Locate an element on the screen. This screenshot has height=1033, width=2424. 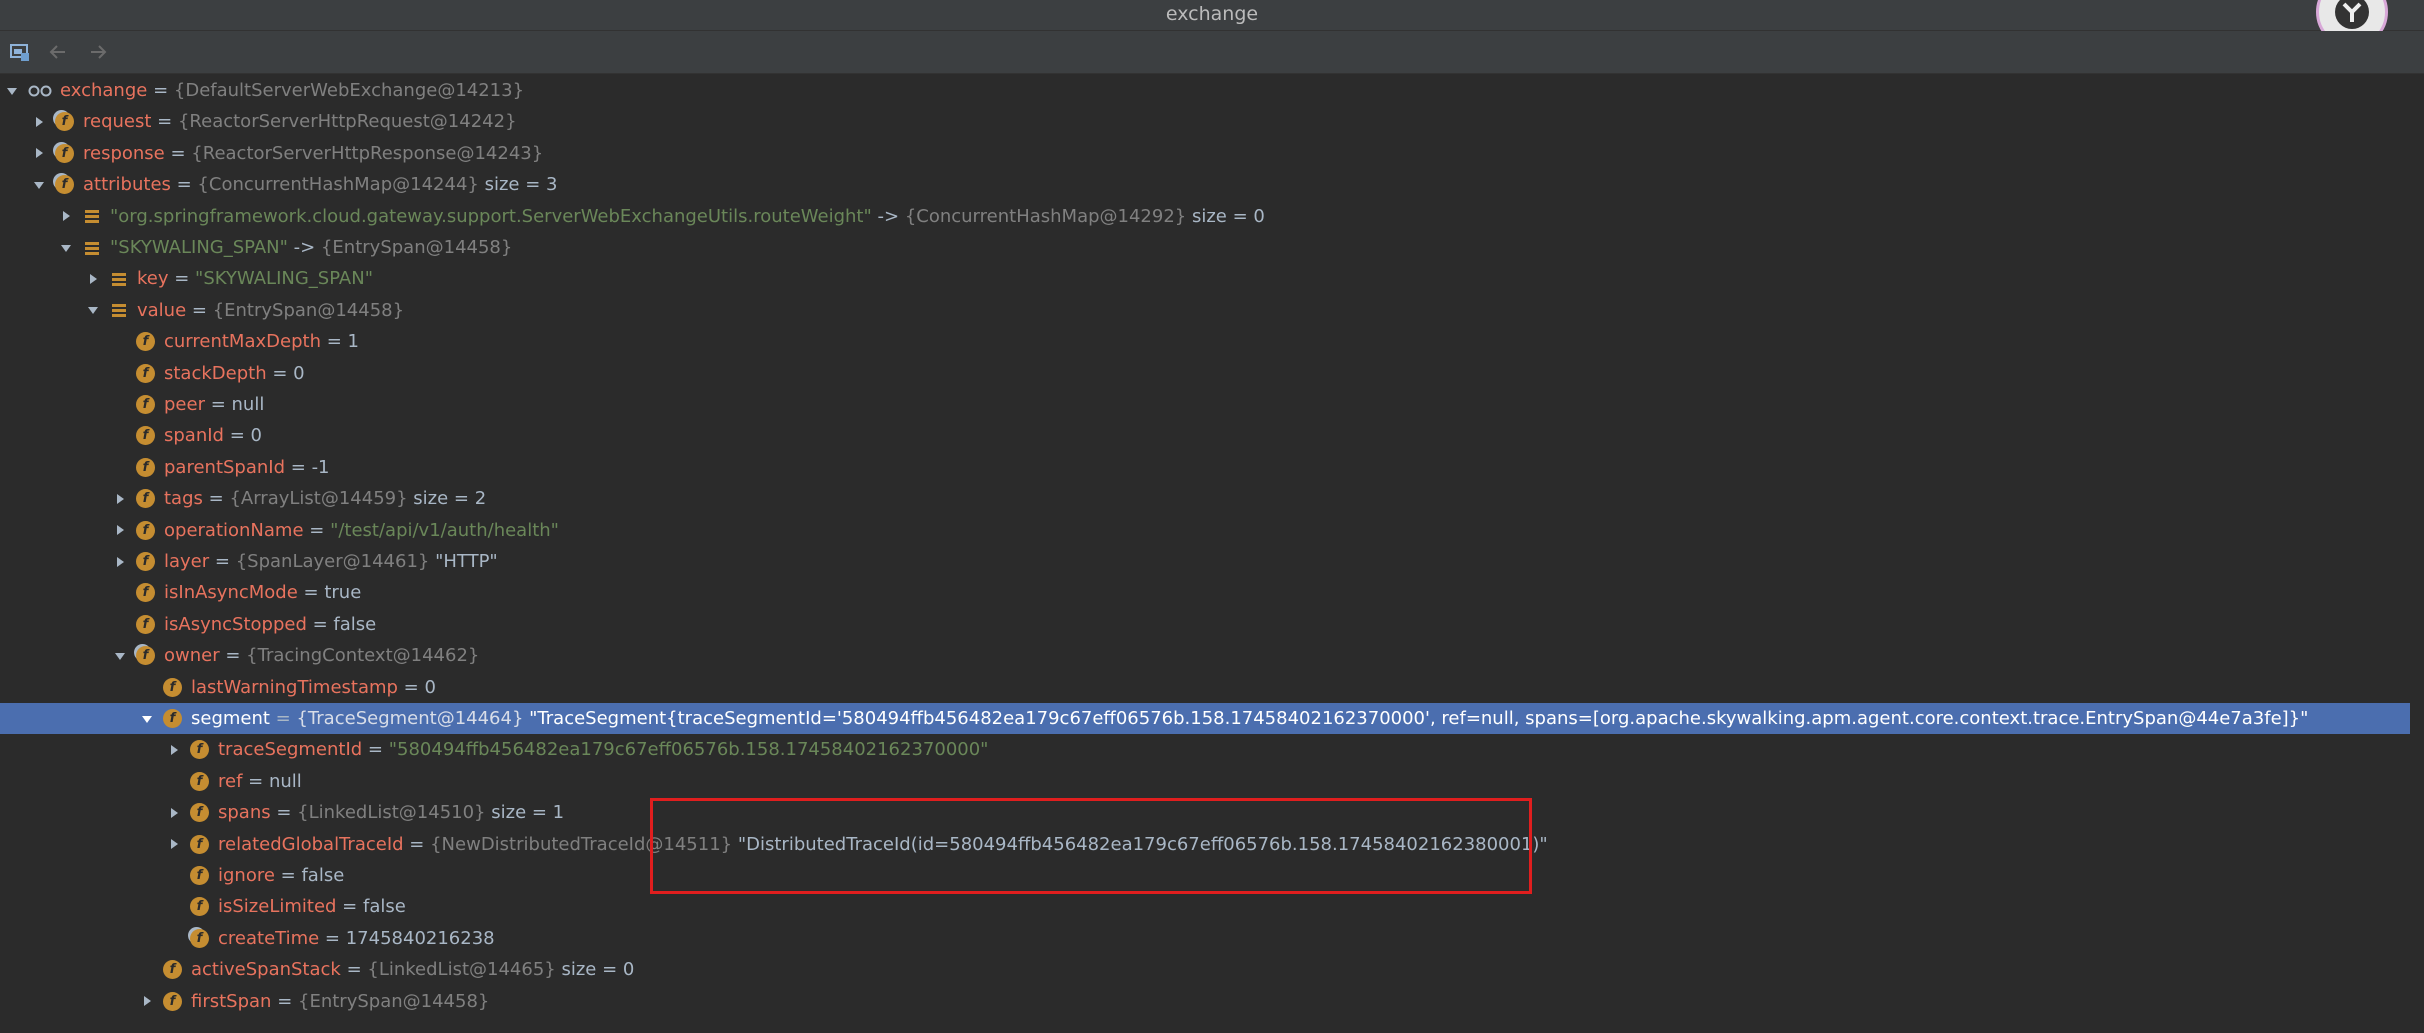
tree-row: f ref = null is located at coordinates (1212, 781).